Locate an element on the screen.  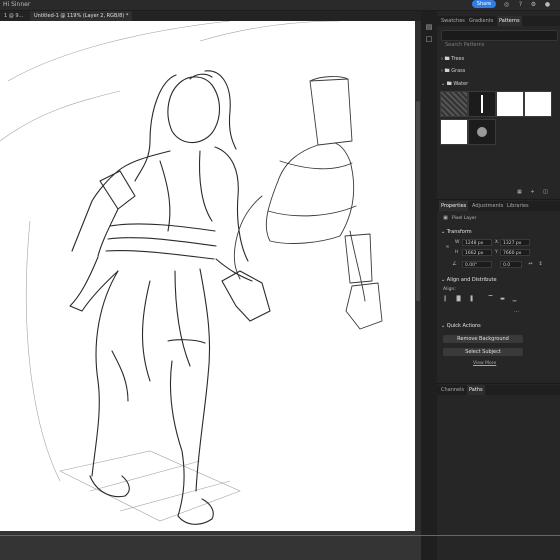
properties-panel-tabs: Properties Adjustments Libraries is located at coordinates (498, 206).